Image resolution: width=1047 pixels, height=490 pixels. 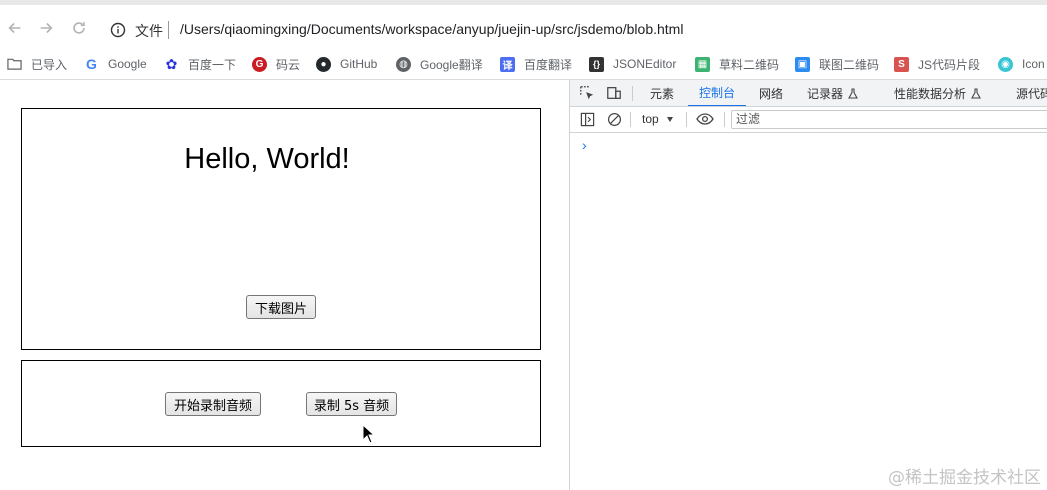 I want to click on reload-icon, so click(x=79, y=28).